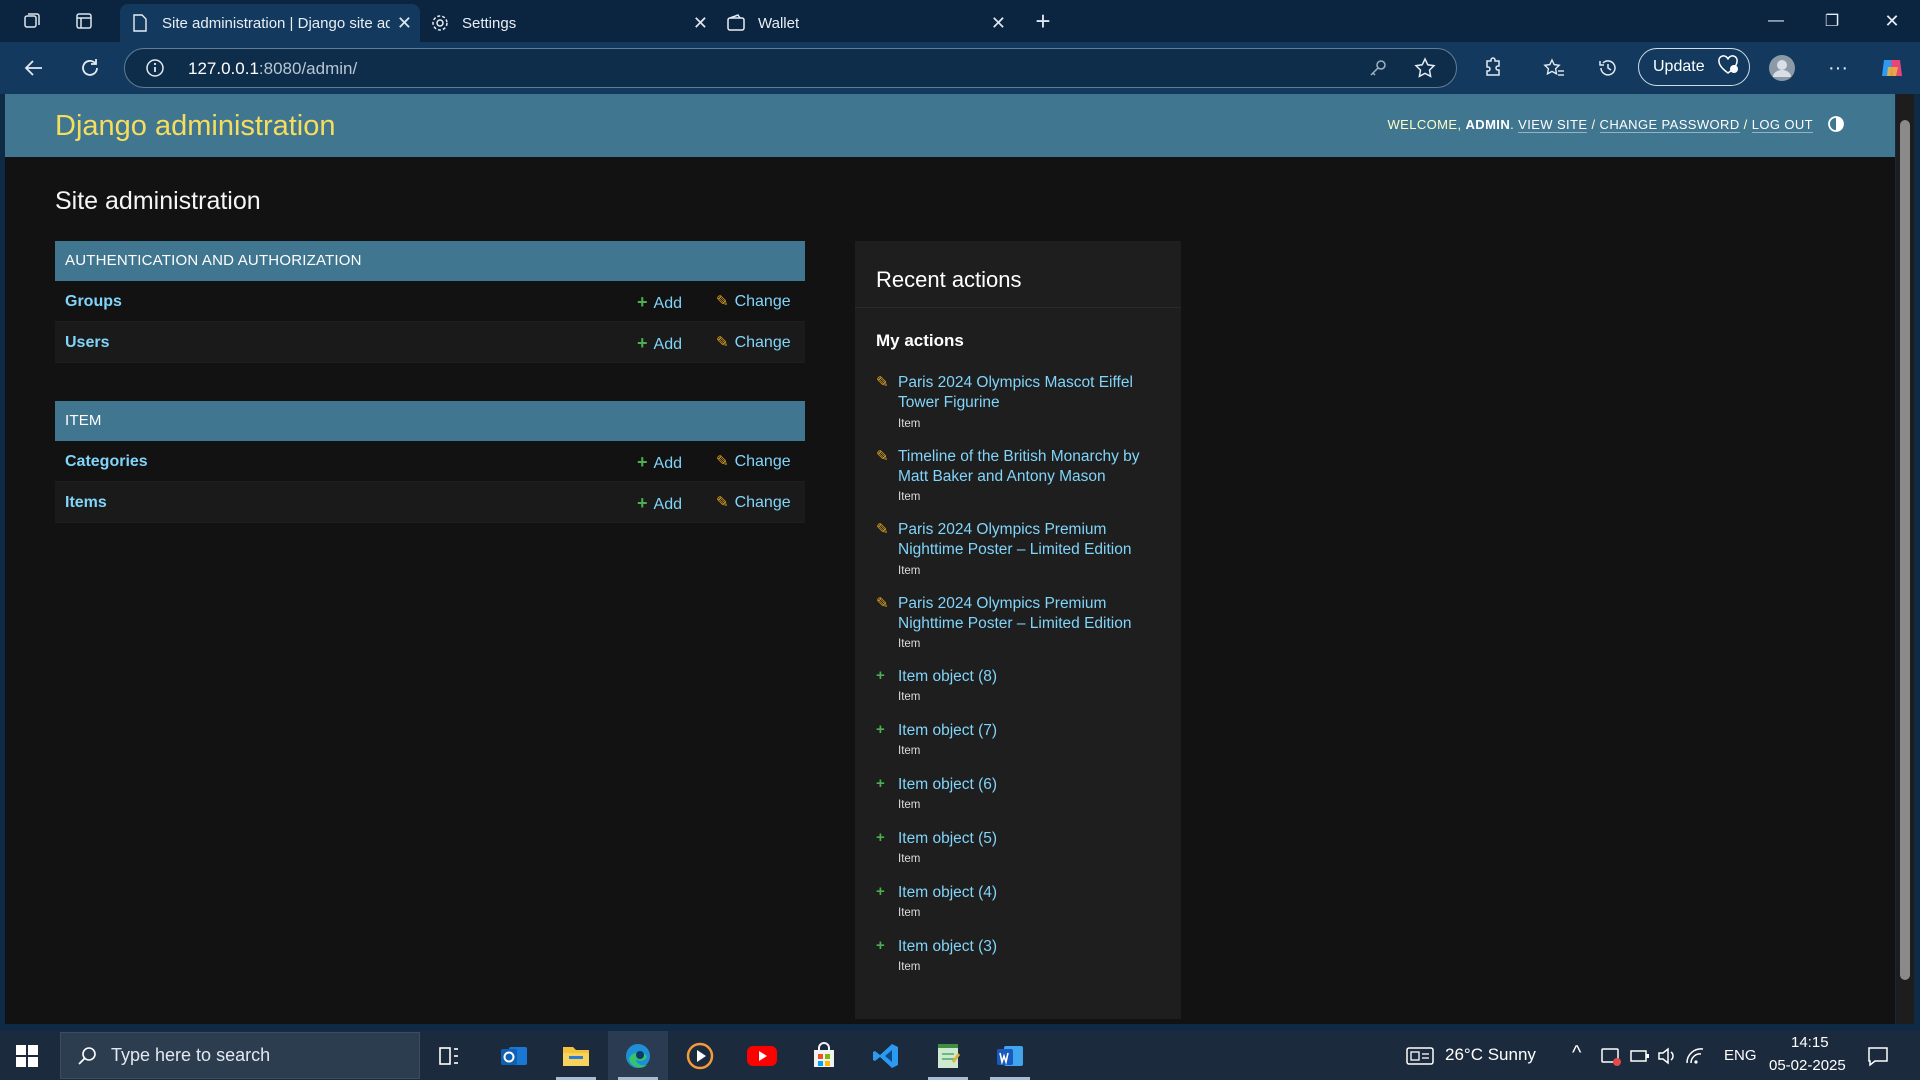  Describe the element at coordinates (1810, 1042) in the screenshot. I see `clock-time: 14:15` at that location.